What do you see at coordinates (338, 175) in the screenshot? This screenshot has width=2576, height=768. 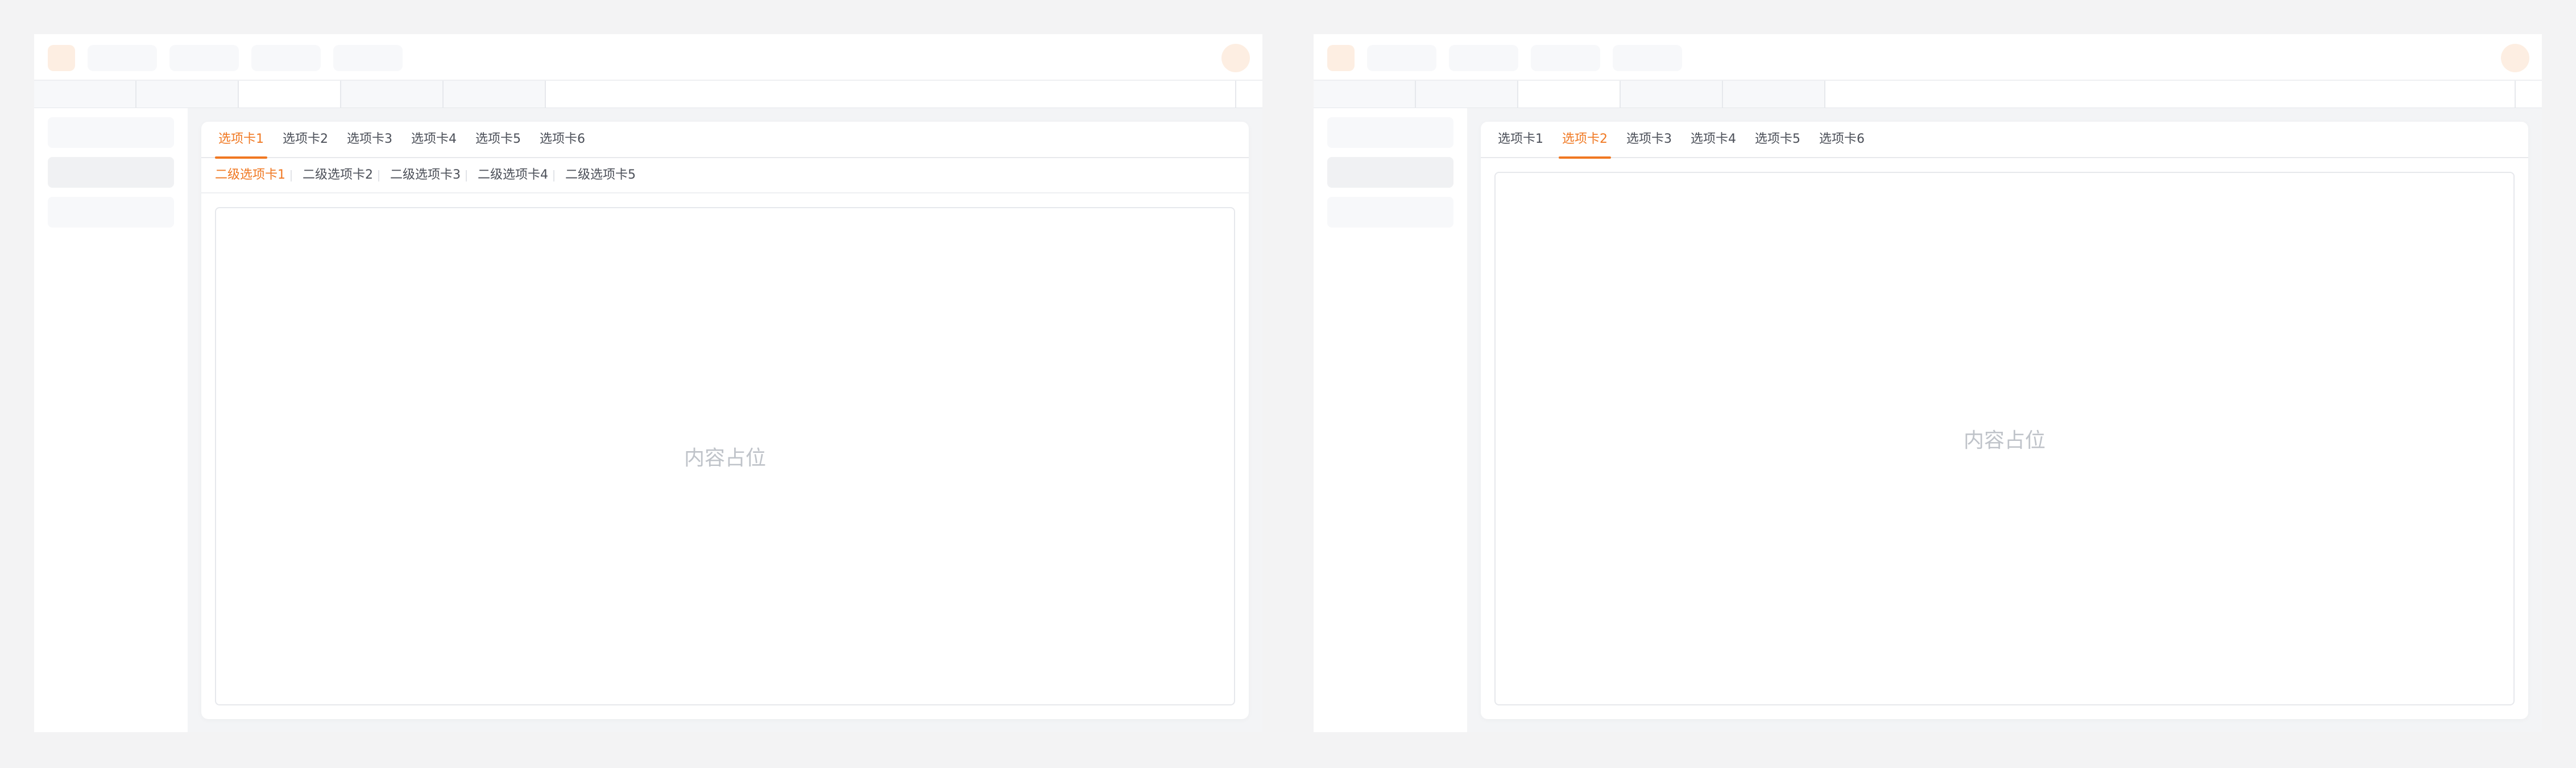 I see `subtab-2: 二级选项卡2` at bounding box center [338, 175].